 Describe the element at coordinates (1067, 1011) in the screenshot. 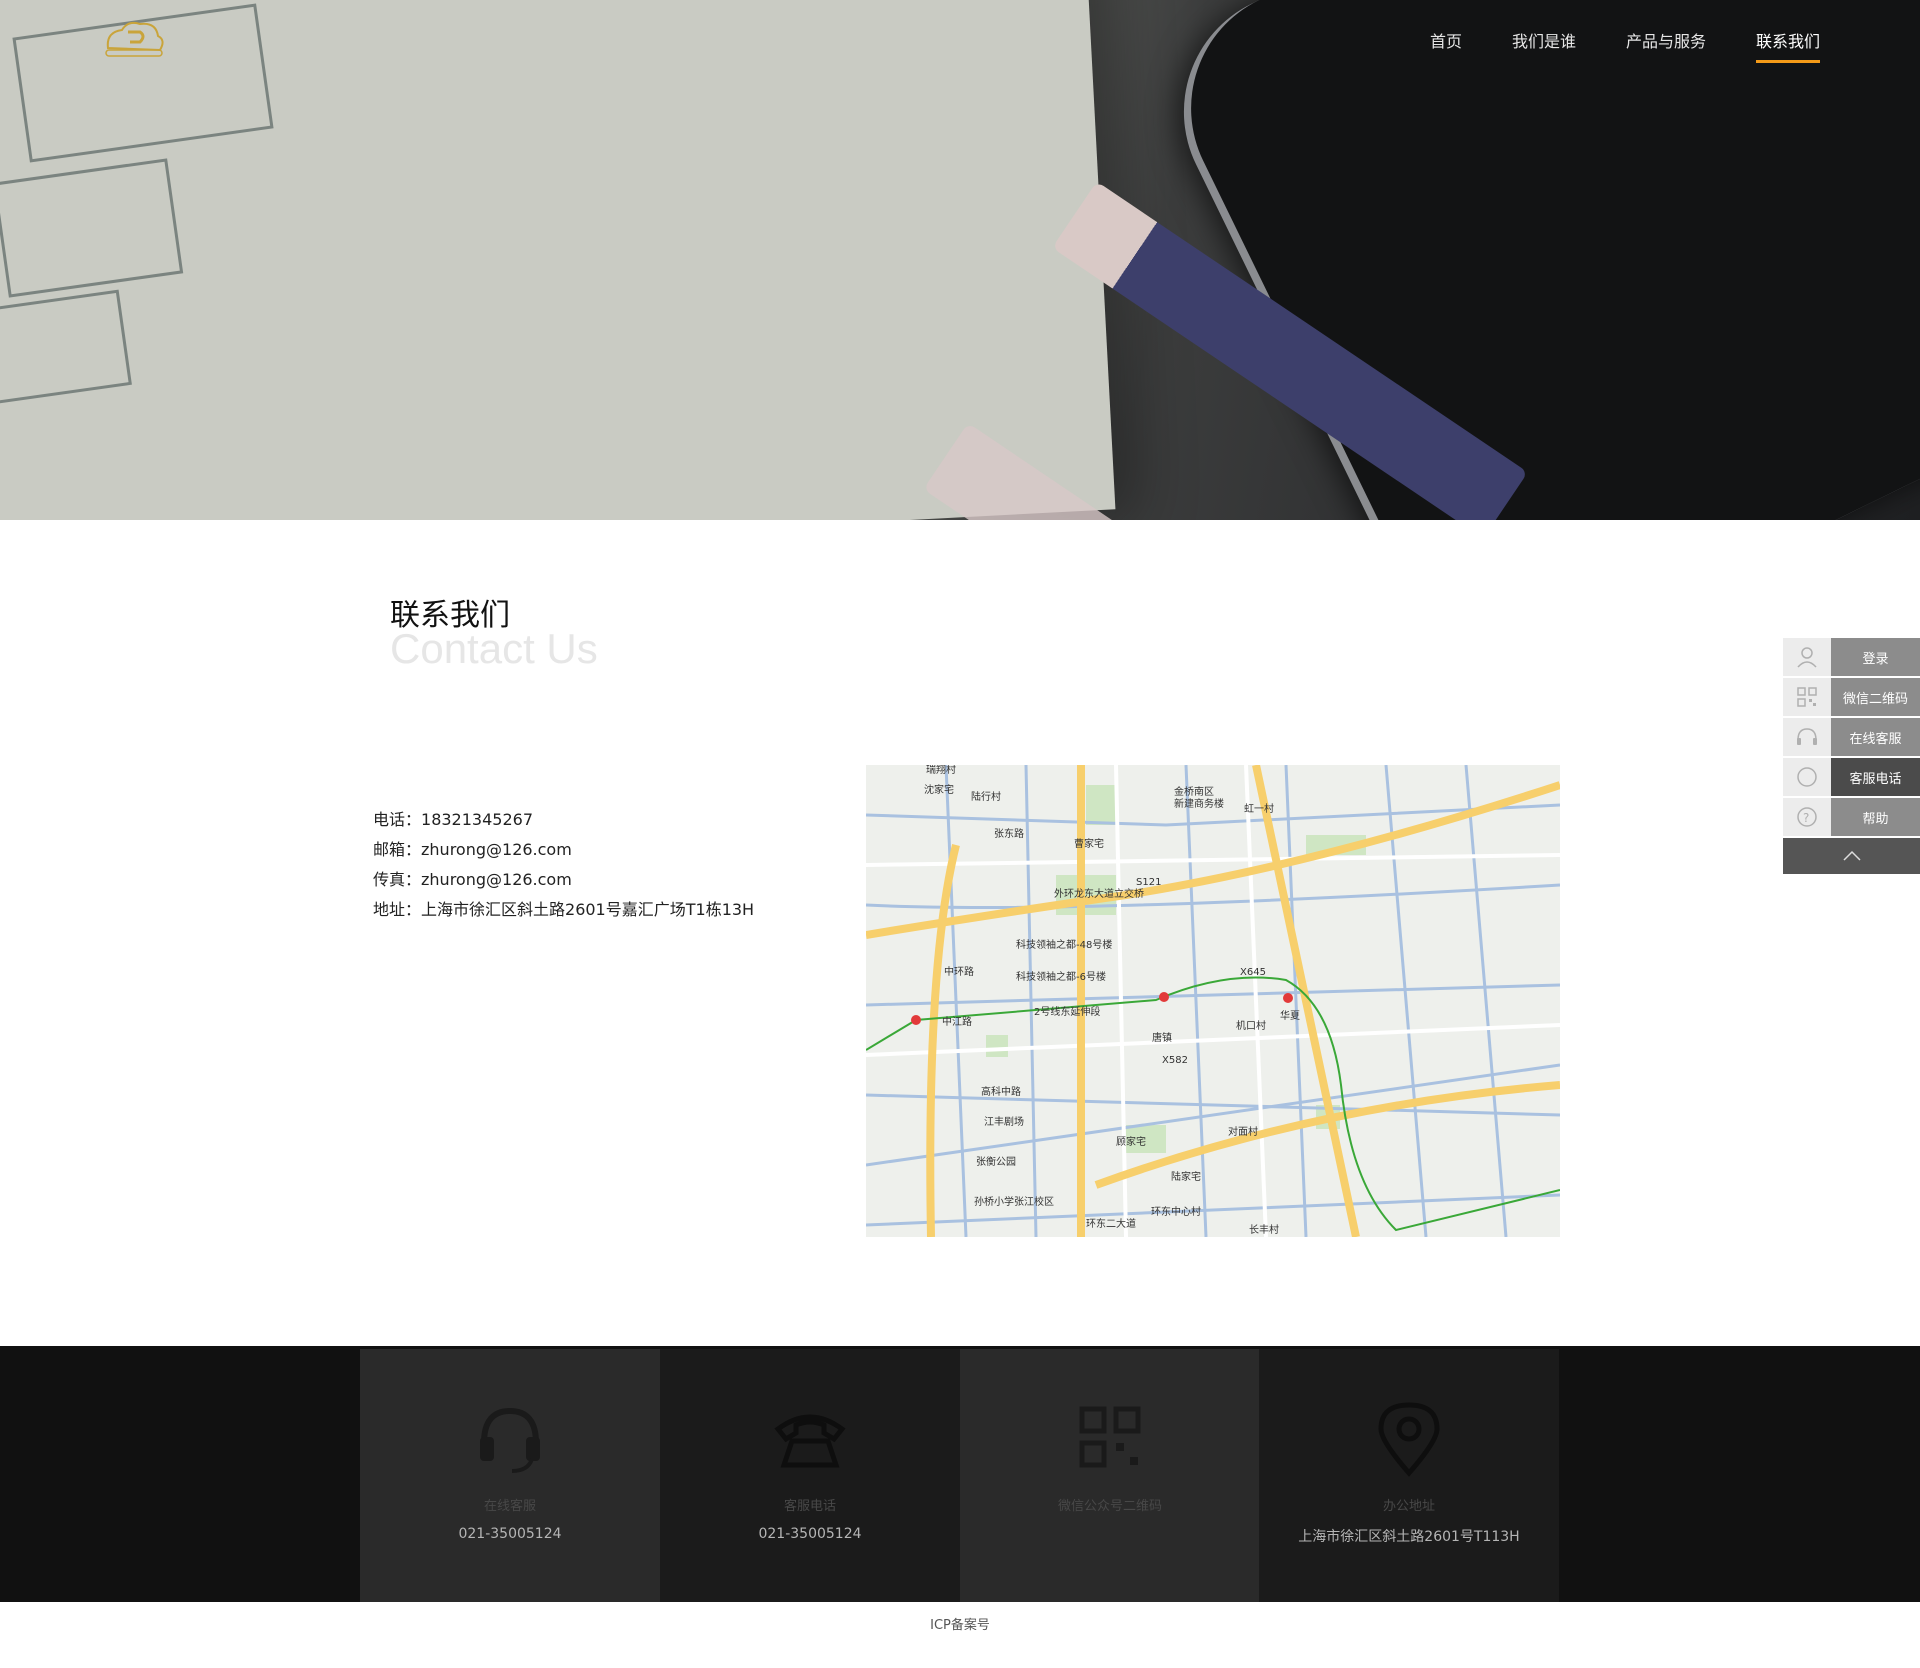

I see `map-label: 2号线东延伸段` at that location.